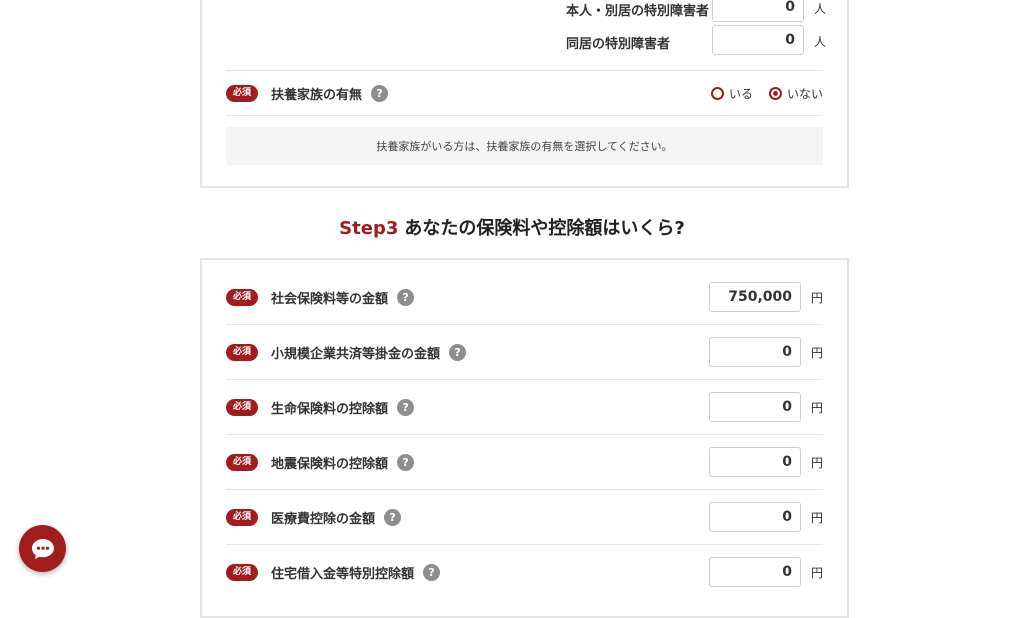 The width and height of the screenshot is (1024, 618). What do you see at coordinates (805, 93) in the screenshot?
I see `radio-dependents-no-label: いない` at bounding box center [805, 93].